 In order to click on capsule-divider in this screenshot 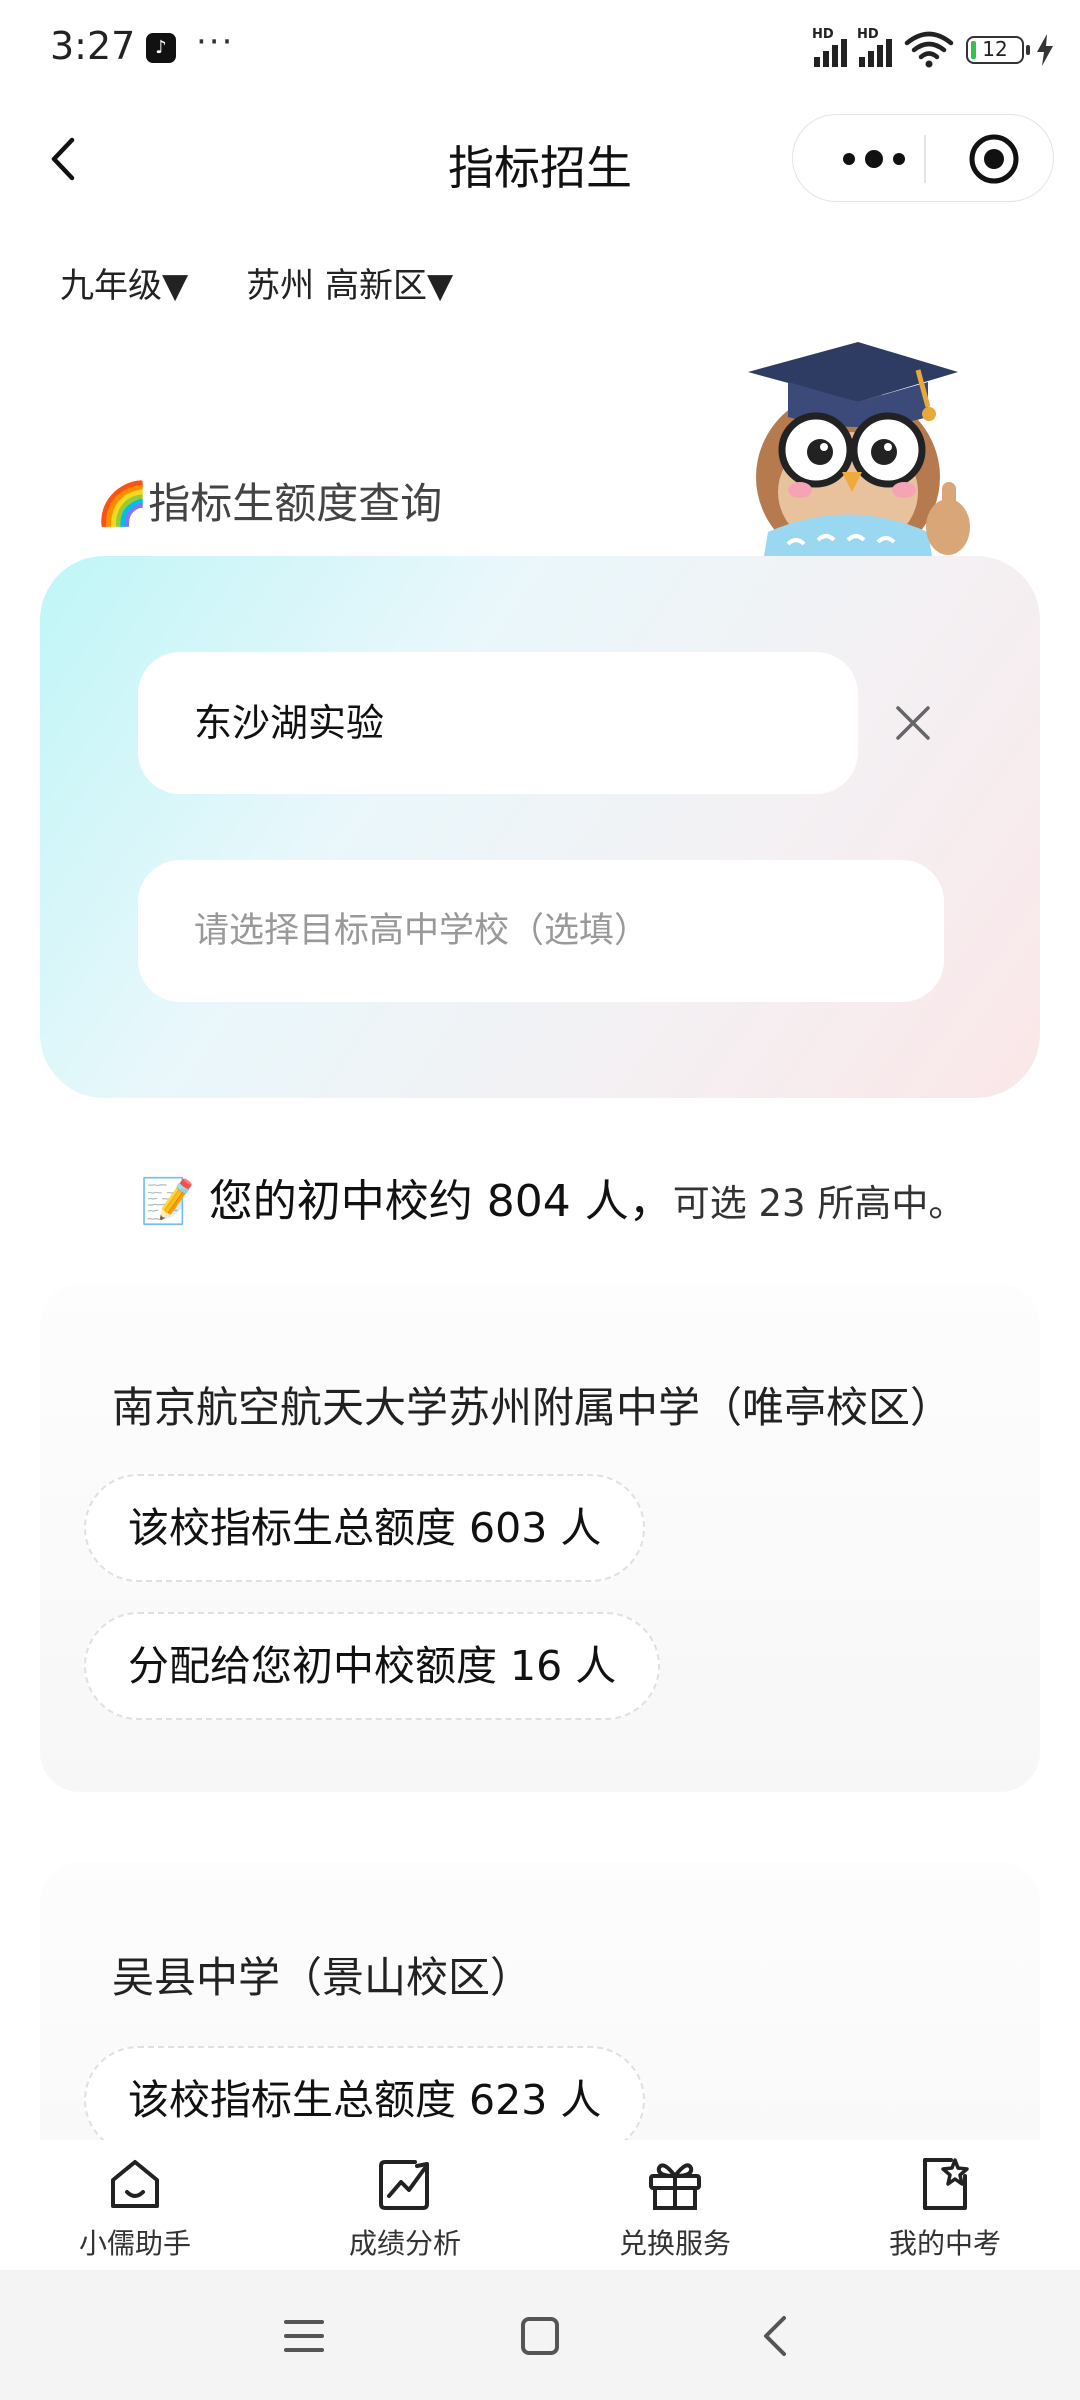, I will do `click(925, 159)`.